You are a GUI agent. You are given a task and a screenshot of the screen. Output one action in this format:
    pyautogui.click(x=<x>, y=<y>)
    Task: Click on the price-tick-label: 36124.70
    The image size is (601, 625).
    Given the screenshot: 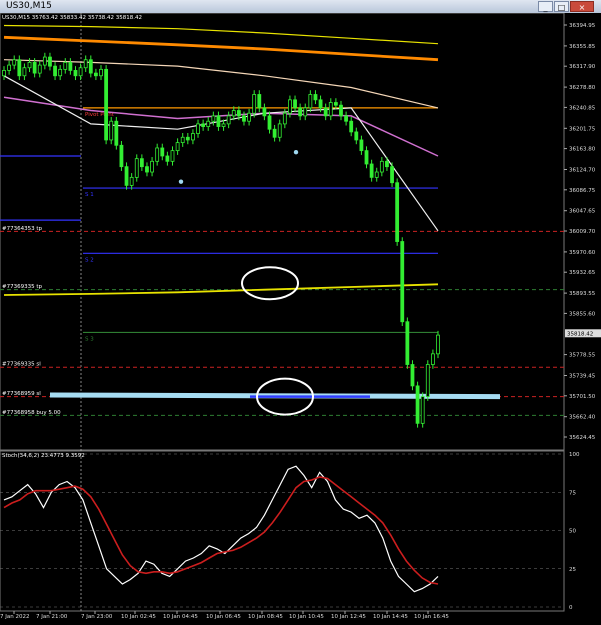 What is the action you would take?
    pyautogui.click(x=582, y=171)
    